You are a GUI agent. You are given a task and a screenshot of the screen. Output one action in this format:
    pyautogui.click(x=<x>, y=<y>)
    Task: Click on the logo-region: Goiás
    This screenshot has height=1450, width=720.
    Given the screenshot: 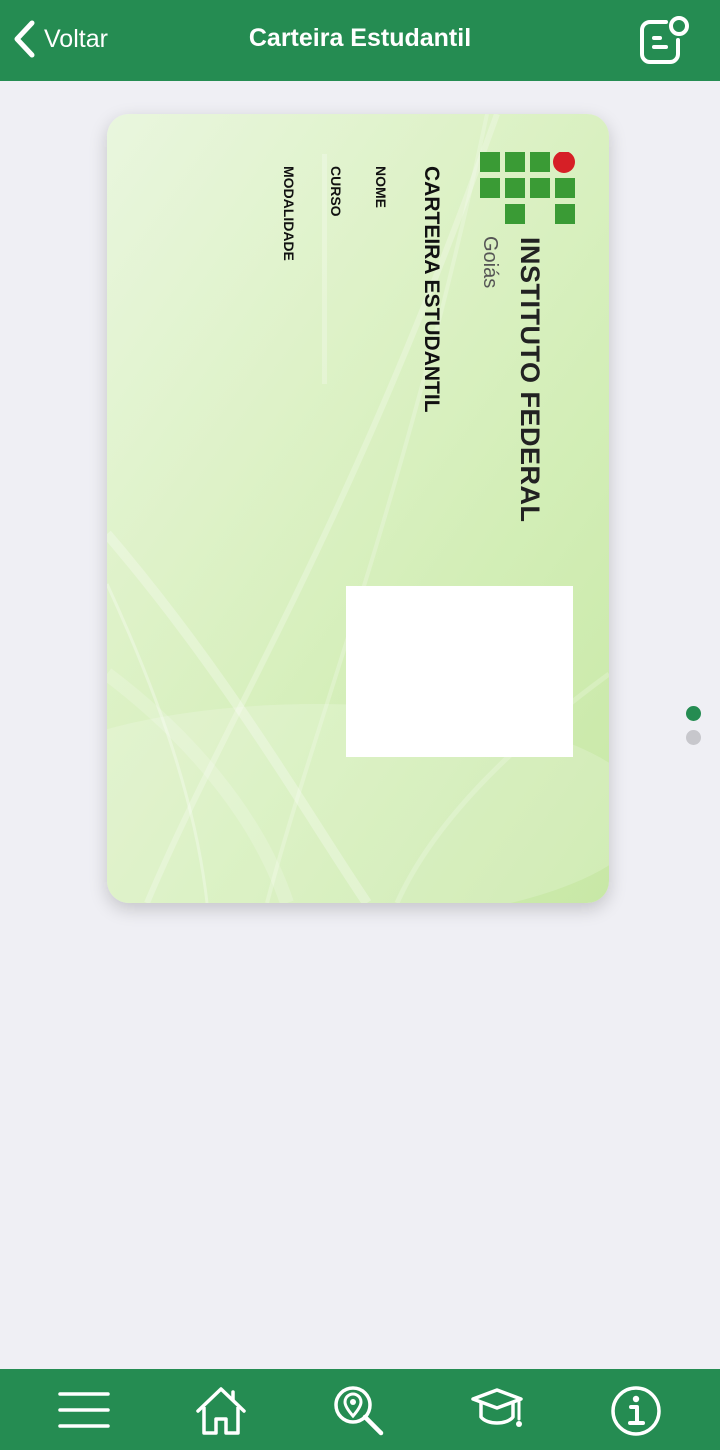 What is the action you would take?
    pyautogui.click(x=490, y=262)
    